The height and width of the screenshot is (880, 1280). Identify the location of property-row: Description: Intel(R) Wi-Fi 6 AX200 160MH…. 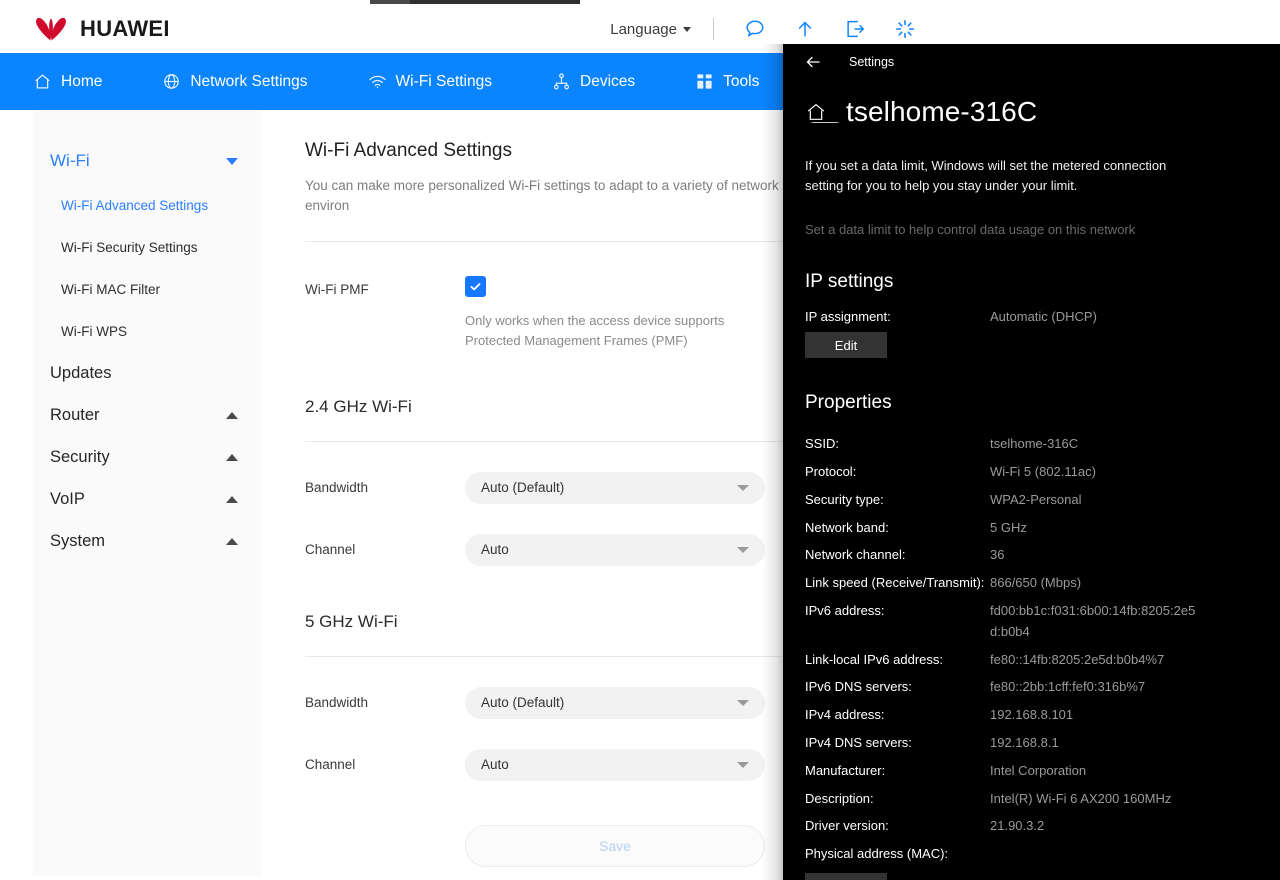
(1031, 799).